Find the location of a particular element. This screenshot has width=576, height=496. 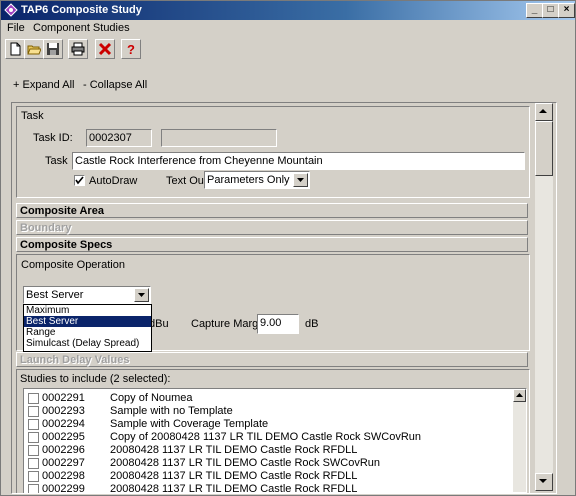

expand-all-link: + Expand All is located at coordinates (43, 85).